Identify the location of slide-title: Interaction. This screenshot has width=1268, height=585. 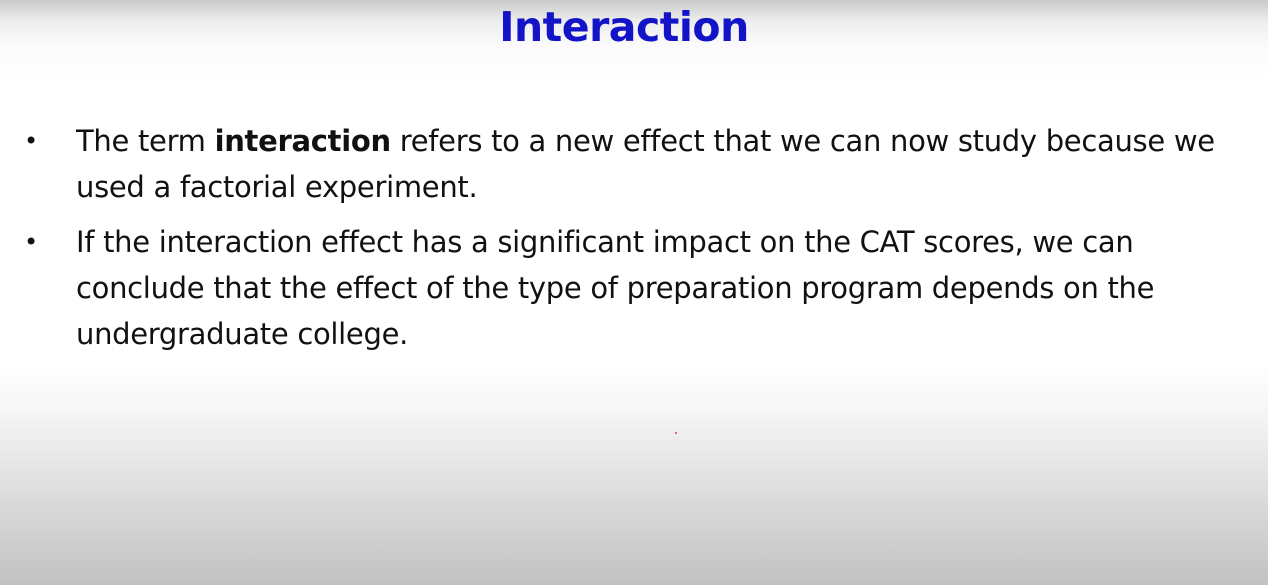
(624, 27).